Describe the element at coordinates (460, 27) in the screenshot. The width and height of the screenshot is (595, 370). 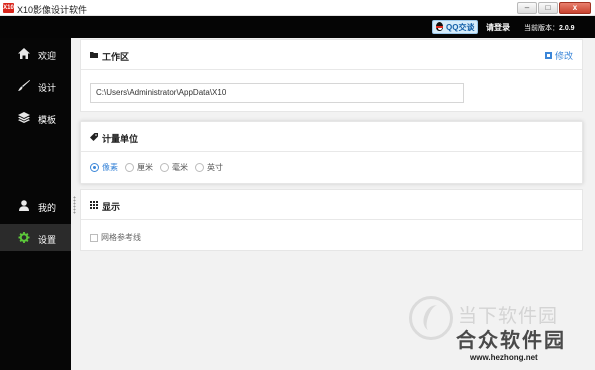
I see `qq-chat-label: QQ交谈` at that location.